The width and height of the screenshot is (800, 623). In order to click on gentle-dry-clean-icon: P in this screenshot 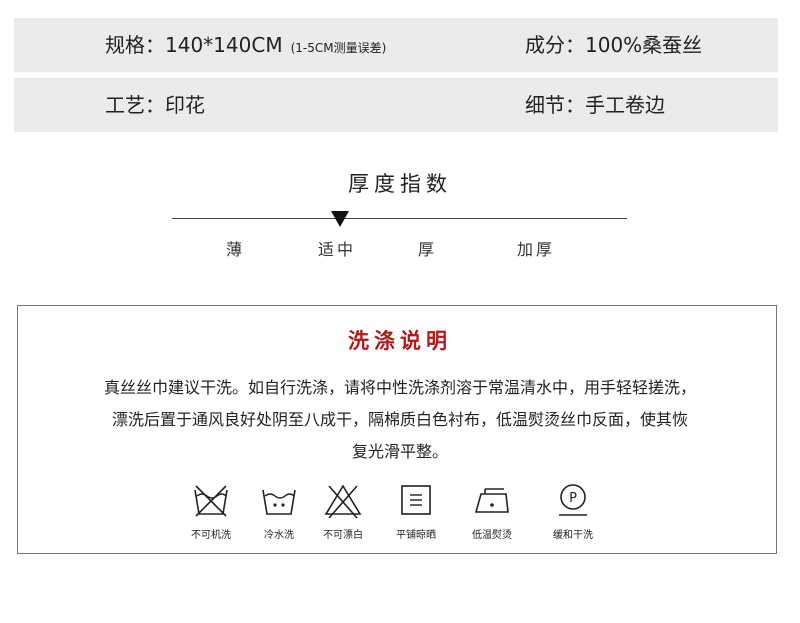, I will do `click(573, 500)`.